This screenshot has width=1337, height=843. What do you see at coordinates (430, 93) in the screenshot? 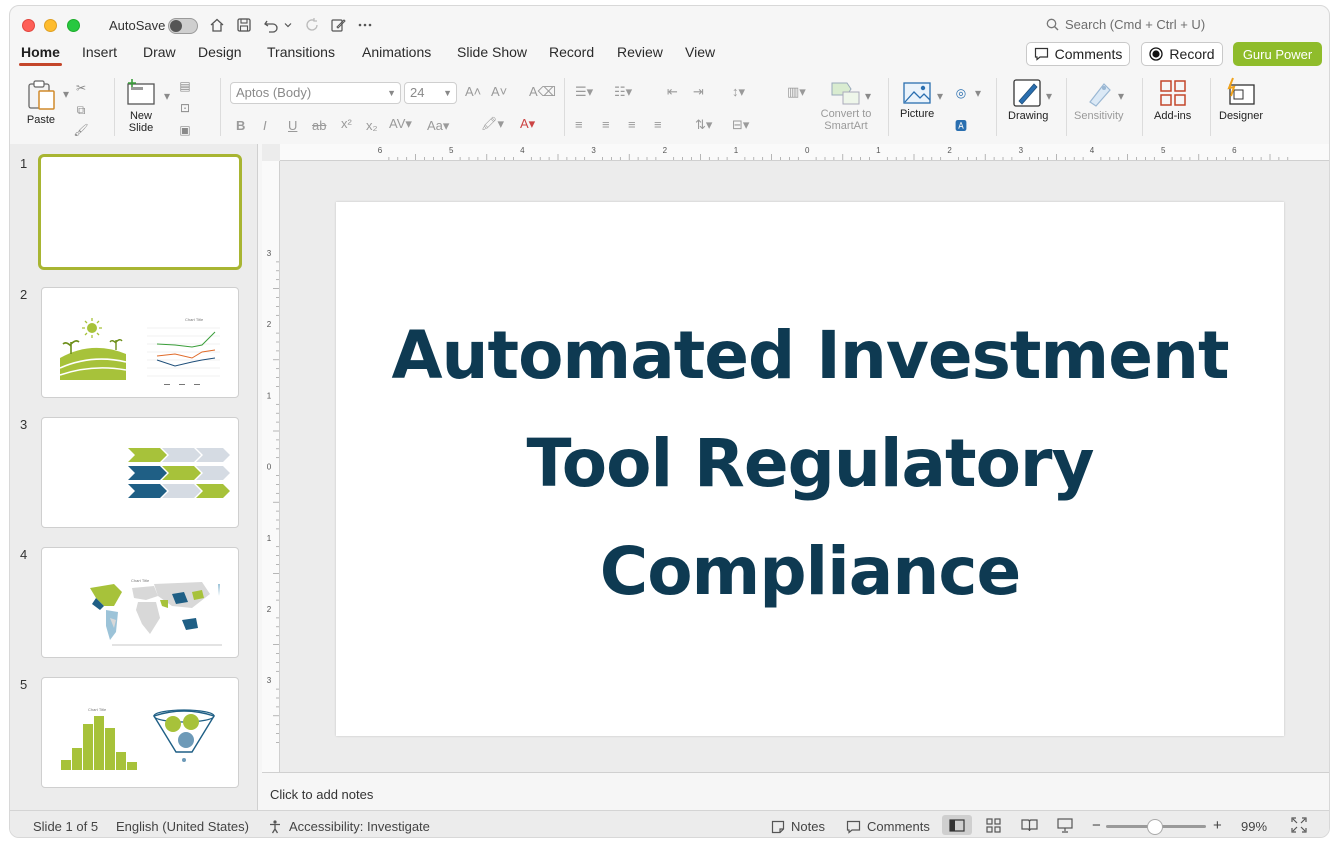
I see `font-size-select: 24 ▼` at bounding box center [430, 93].